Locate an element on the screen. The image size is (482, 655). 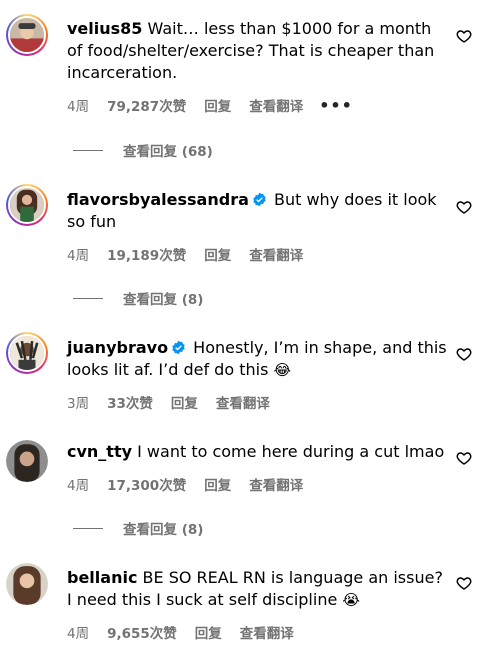
comment-likes: 33次赞 is located at coordinates (130, 402).